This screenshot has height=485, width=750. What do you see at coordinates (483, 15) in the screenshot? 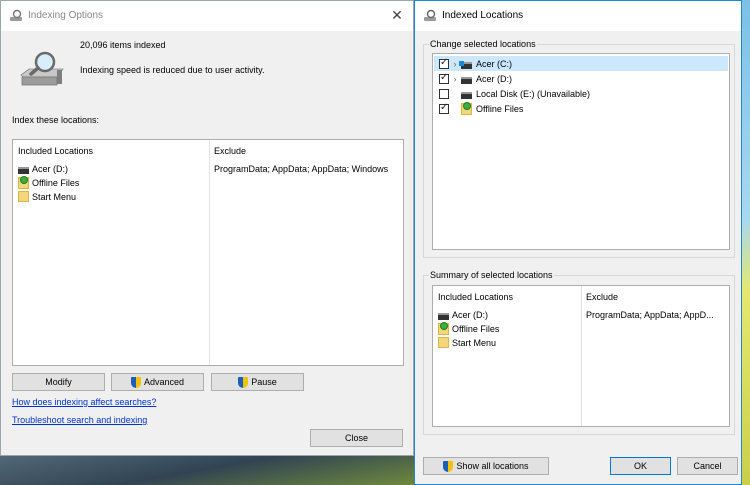
I see `window-title: Indexed Locations` at bounding box center [483, 15].